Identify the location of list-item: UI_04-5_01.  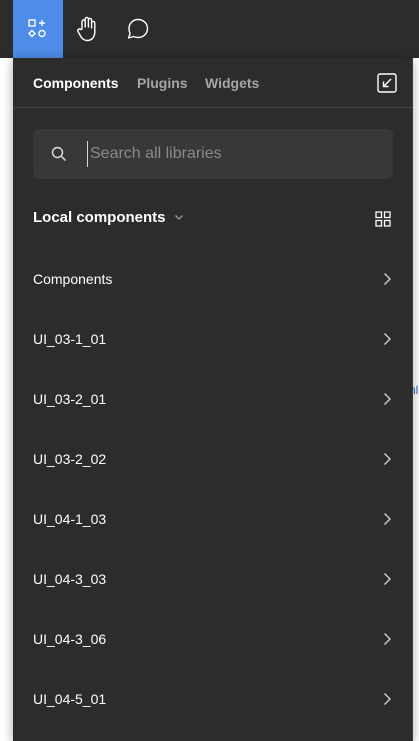
(213, 699).